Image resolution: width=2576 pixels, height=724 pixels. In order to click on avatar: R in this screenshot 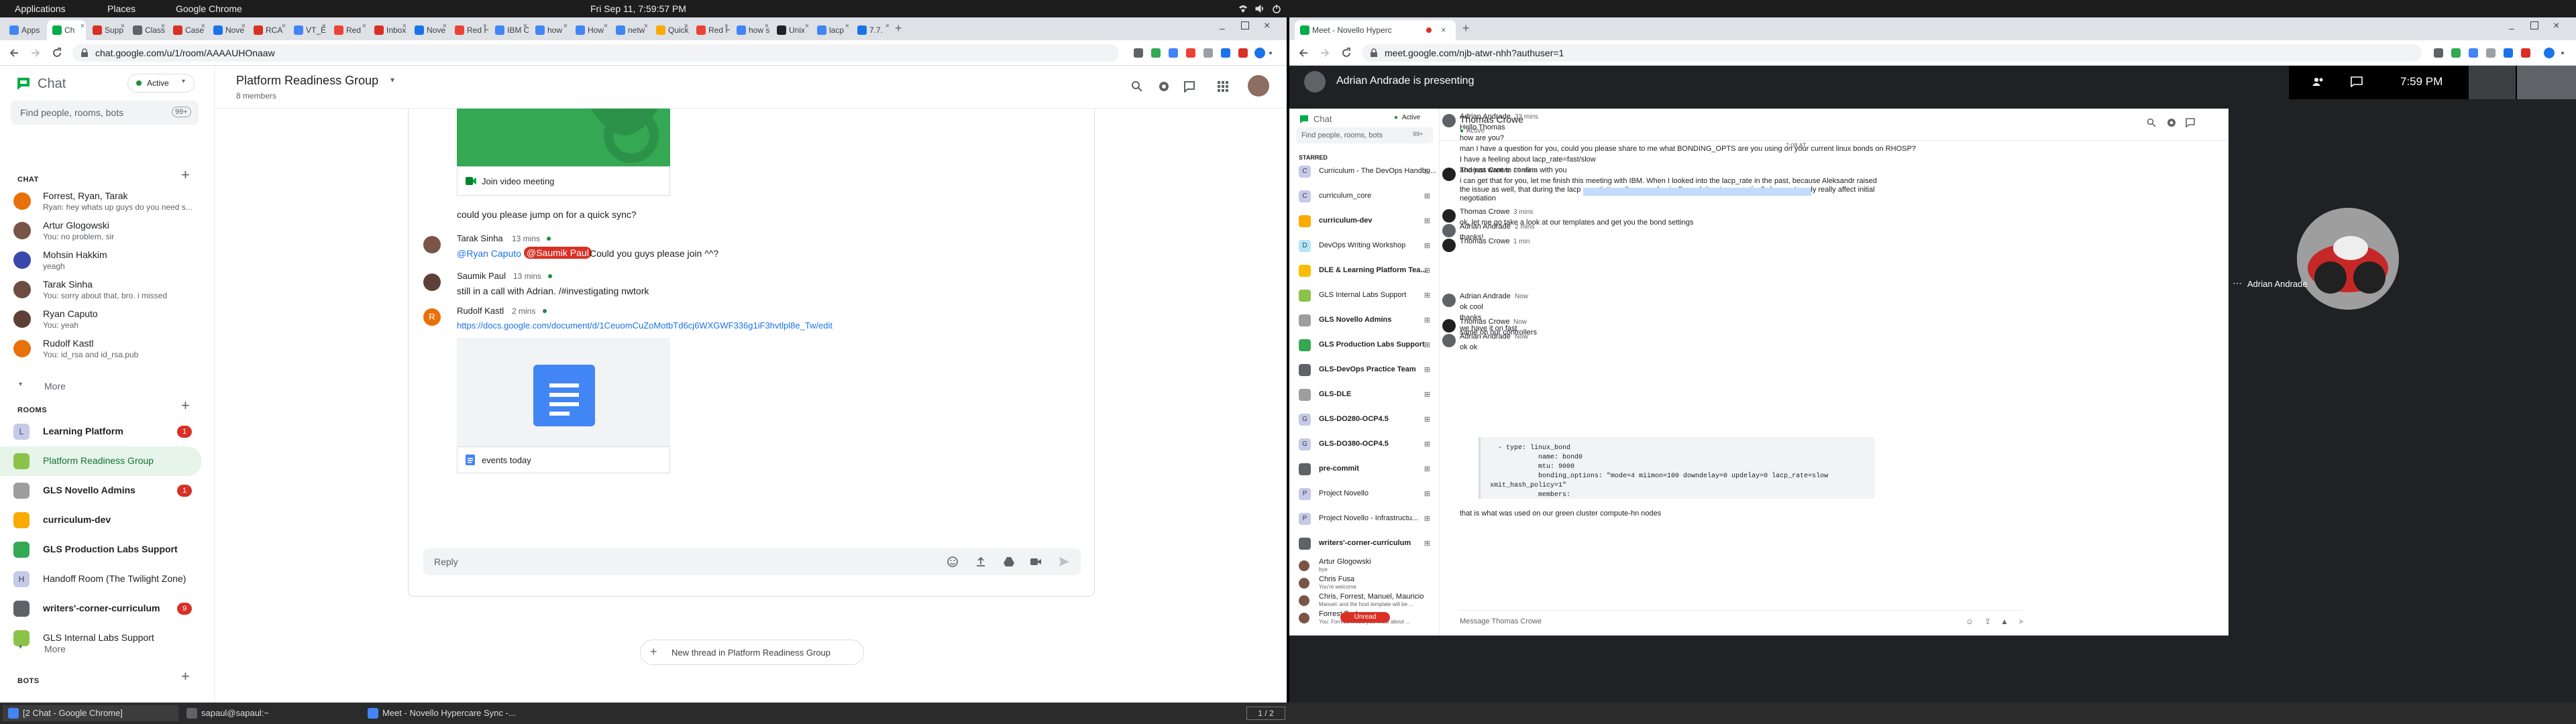, I will do `click(432, 317)`.